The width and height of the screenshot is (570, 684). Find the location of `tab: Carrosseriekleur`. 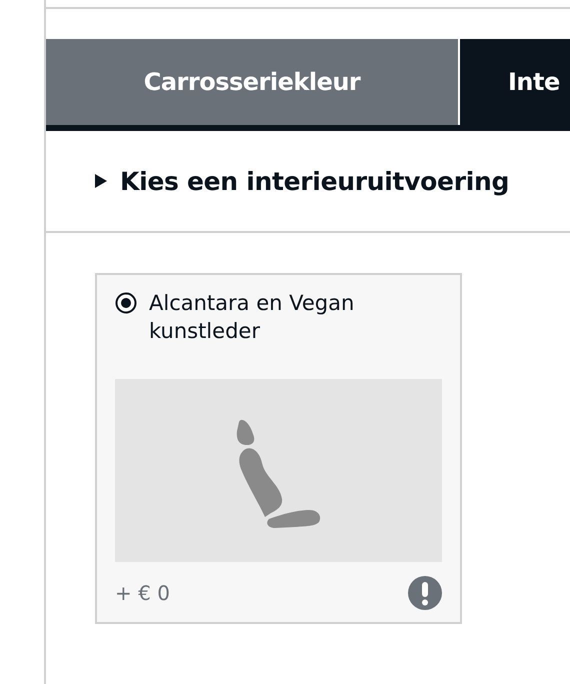

tab: Carrosseriekleur is located at coordinates (252, 82).